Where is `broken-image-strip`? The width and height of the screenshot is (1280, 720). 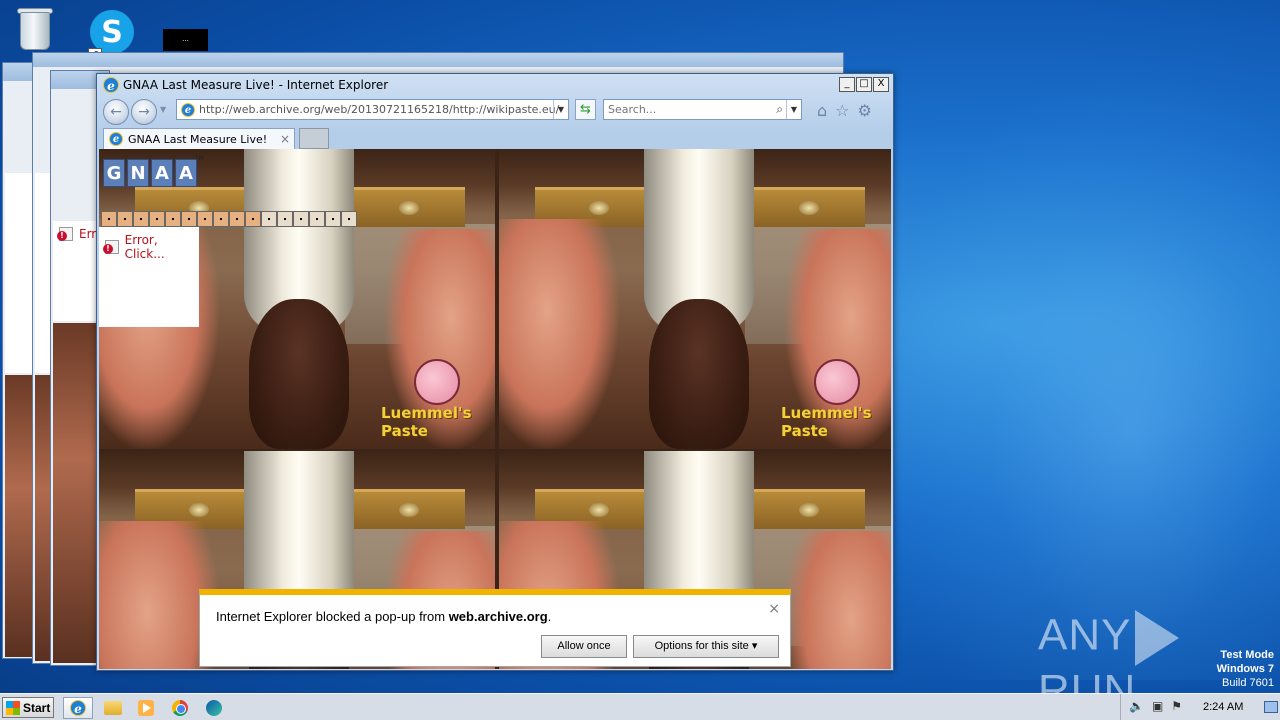 broken-image-strip is located at coordinates (229, 219).